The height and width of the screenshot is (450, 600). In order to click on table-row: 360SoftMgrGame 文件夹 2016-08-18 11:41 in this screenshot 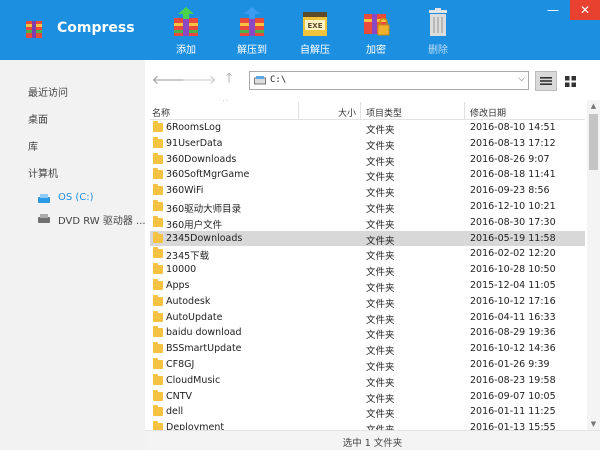, I will do `click(367, 175)`.